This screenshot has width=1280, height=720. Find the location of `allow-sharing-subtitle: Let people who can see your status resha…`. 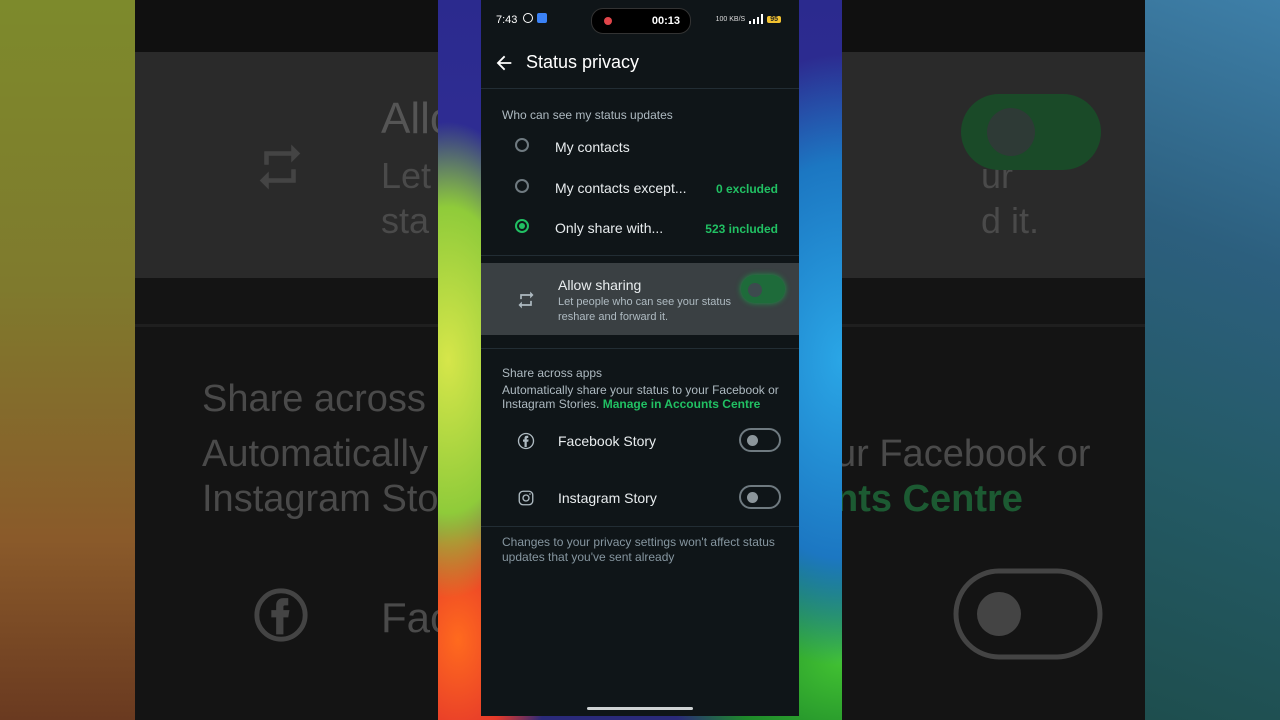

allow-sharing-subtitle: Let people who can see your status resha… is located at coordinates (645, 309).